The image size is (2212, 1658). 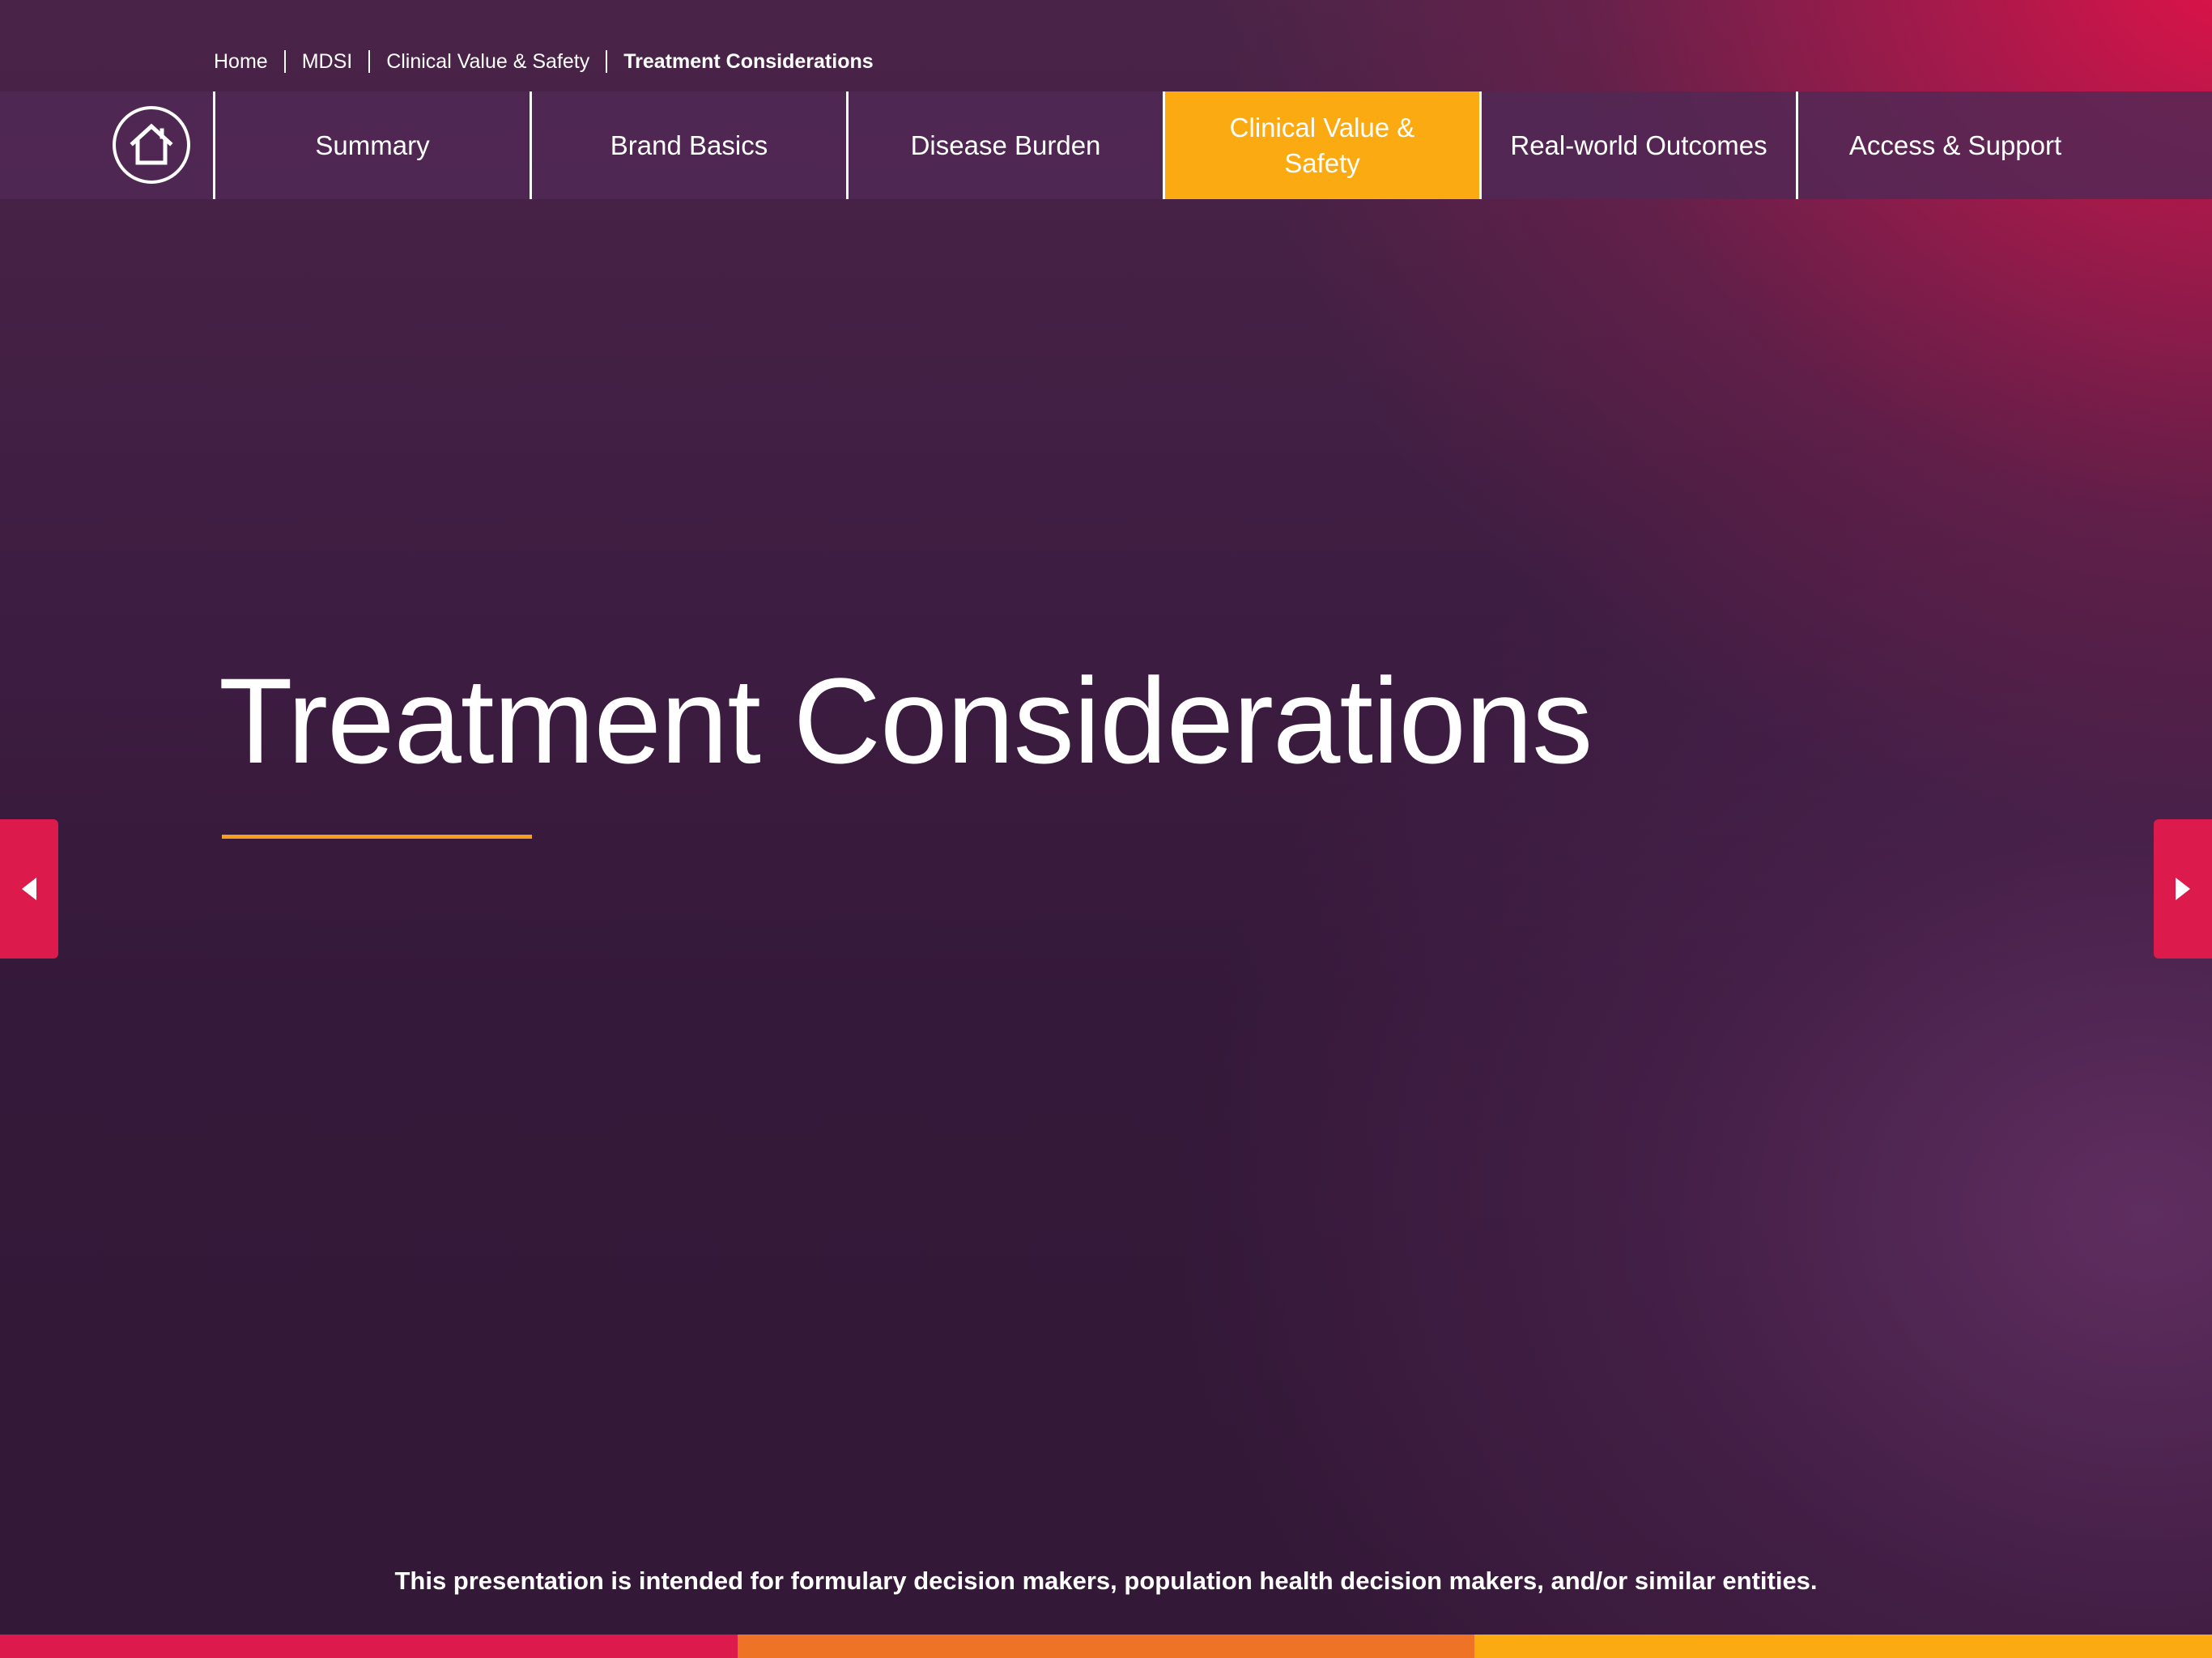 I want to click on nav-tab-brand-basics: Brand Basics, so click(x=688, y=145).